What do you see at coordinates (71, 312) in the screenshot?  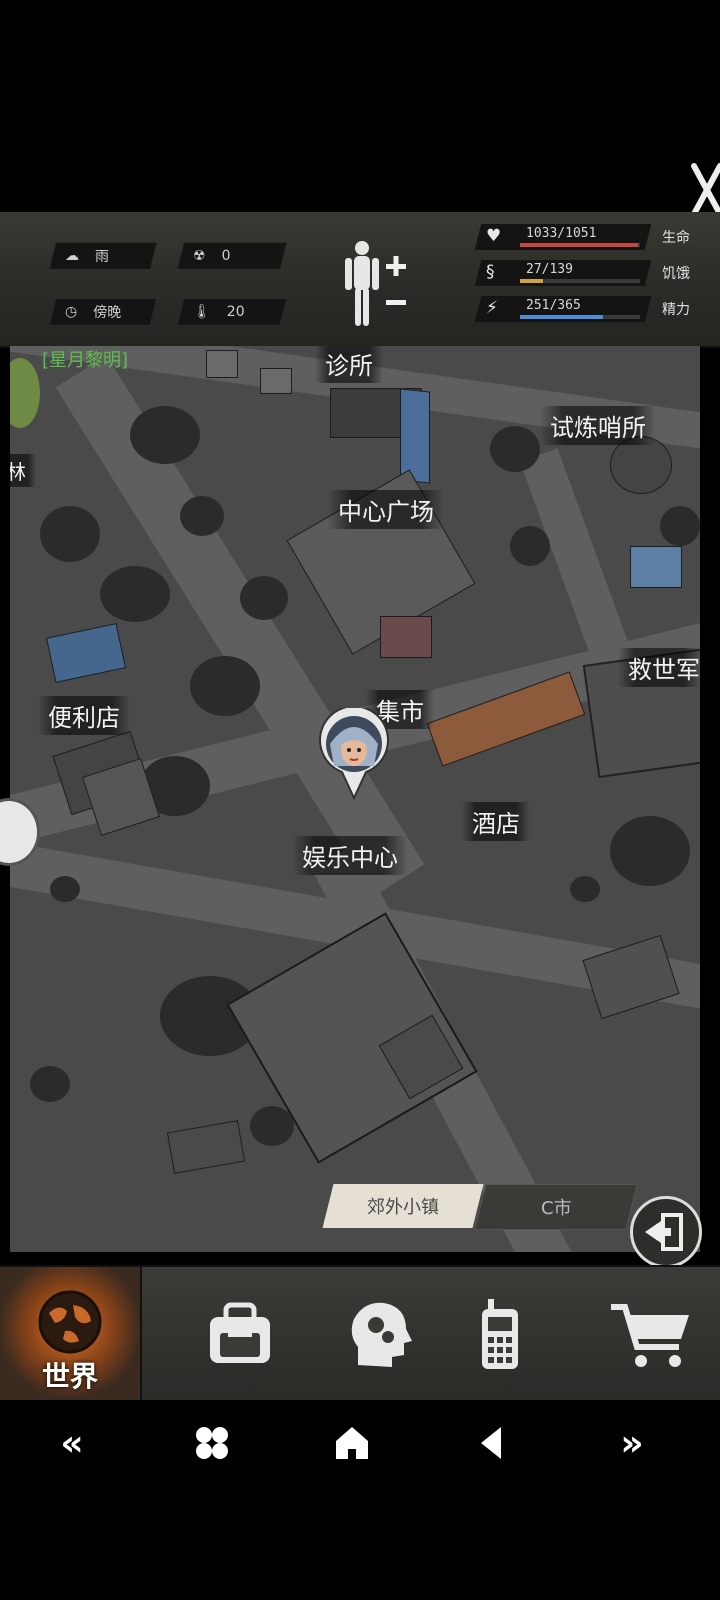 I see `clock-icon: ◷` at bounding box center [71, 312].